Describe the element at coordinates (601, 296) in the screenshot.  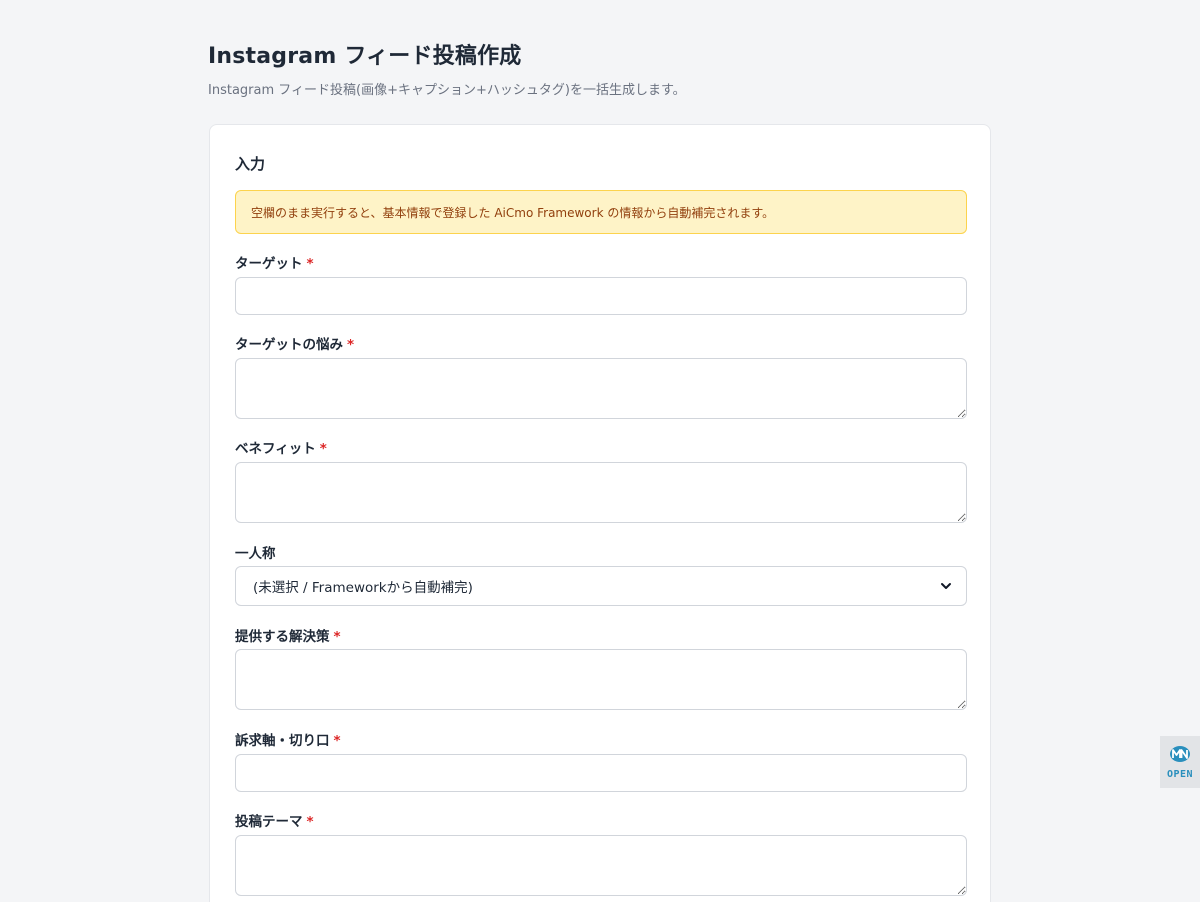
I see `target-input` at that location.